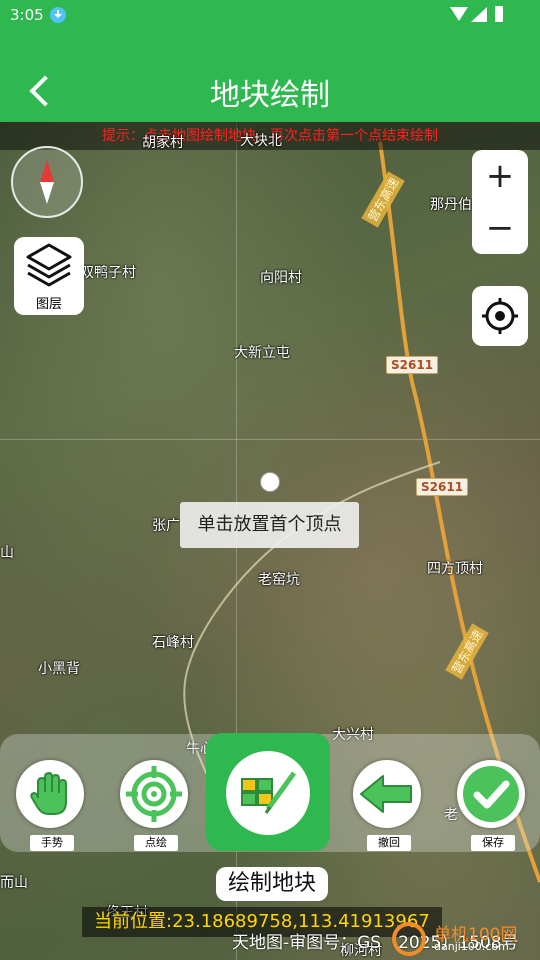  What do you see at coordinates (270, 482) in the screenshot?
I see `vertex-marker` at bounding box center [270, 482].